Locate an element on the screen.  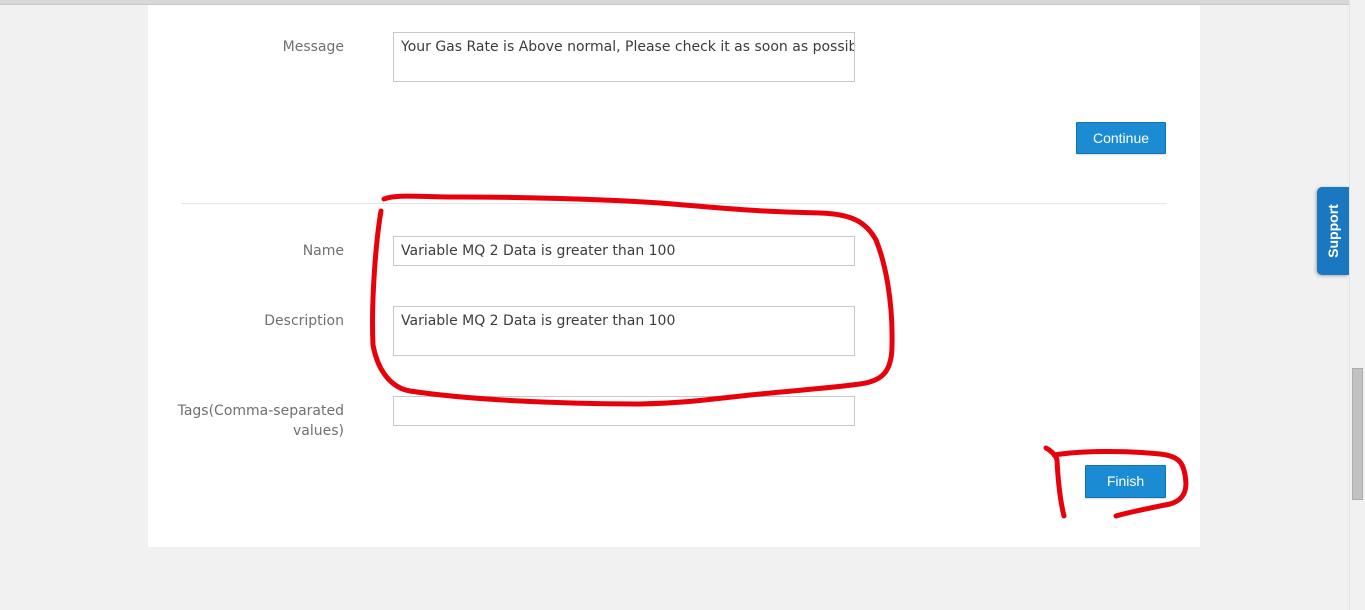
support-tab-label: Support is located at coordinates (1333, 231).